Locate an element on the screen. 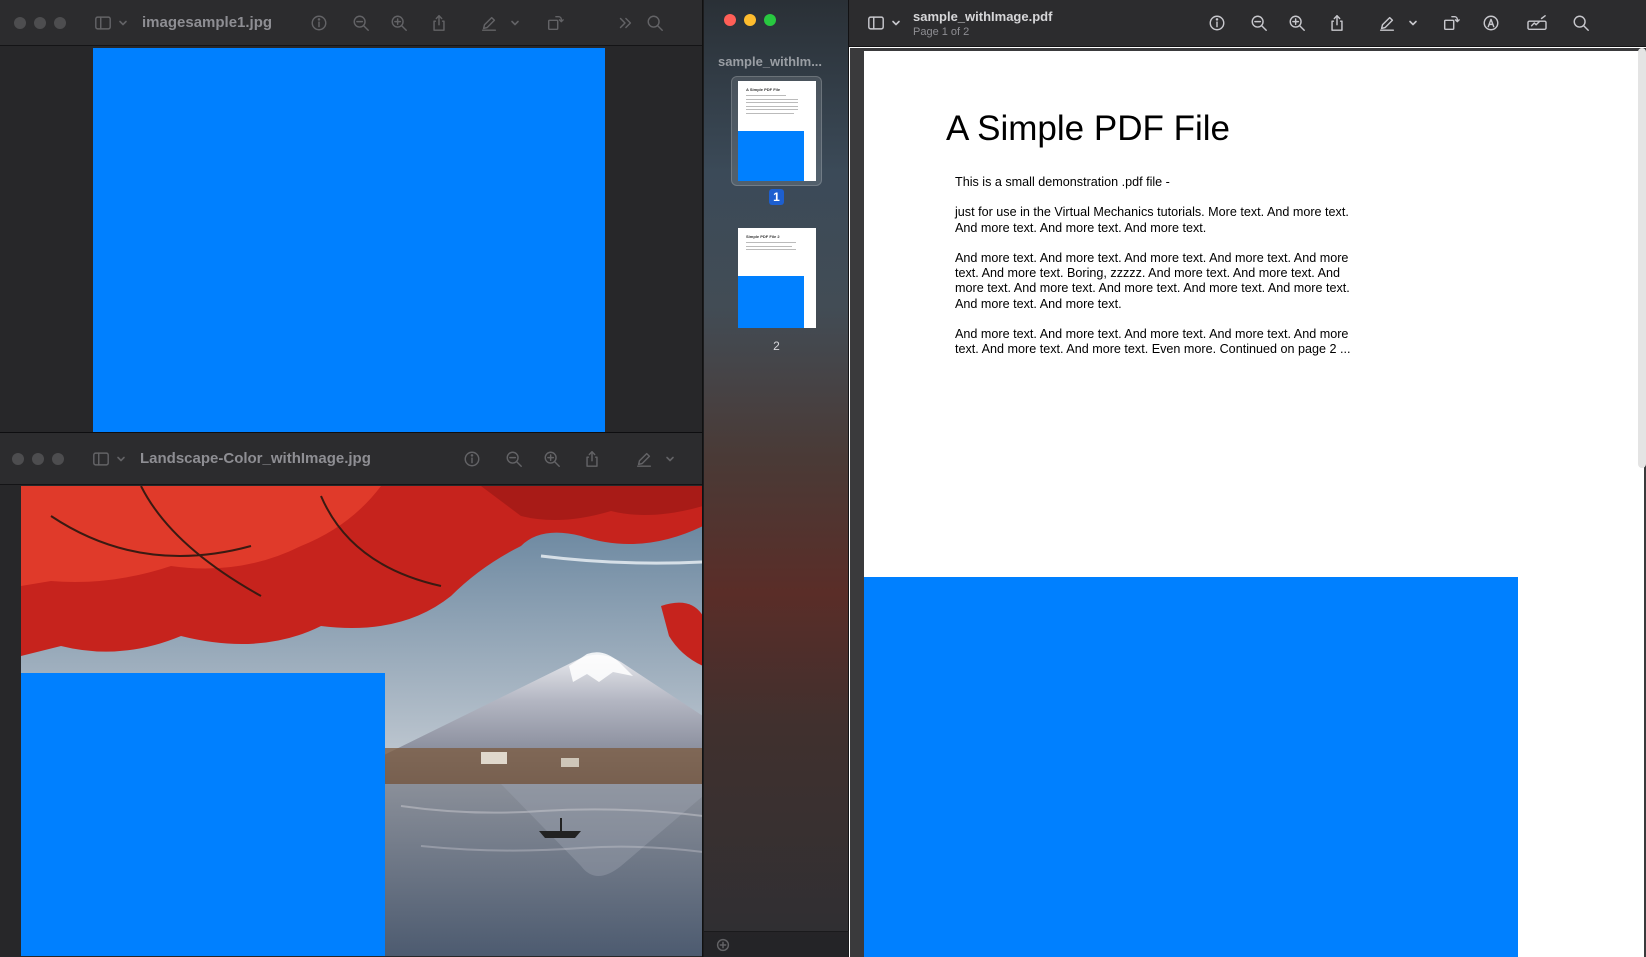 This screenshot has width=1646, height=957. thumbnail-page-2: Simple PDF File 2 is located at coordinates (777, 278).